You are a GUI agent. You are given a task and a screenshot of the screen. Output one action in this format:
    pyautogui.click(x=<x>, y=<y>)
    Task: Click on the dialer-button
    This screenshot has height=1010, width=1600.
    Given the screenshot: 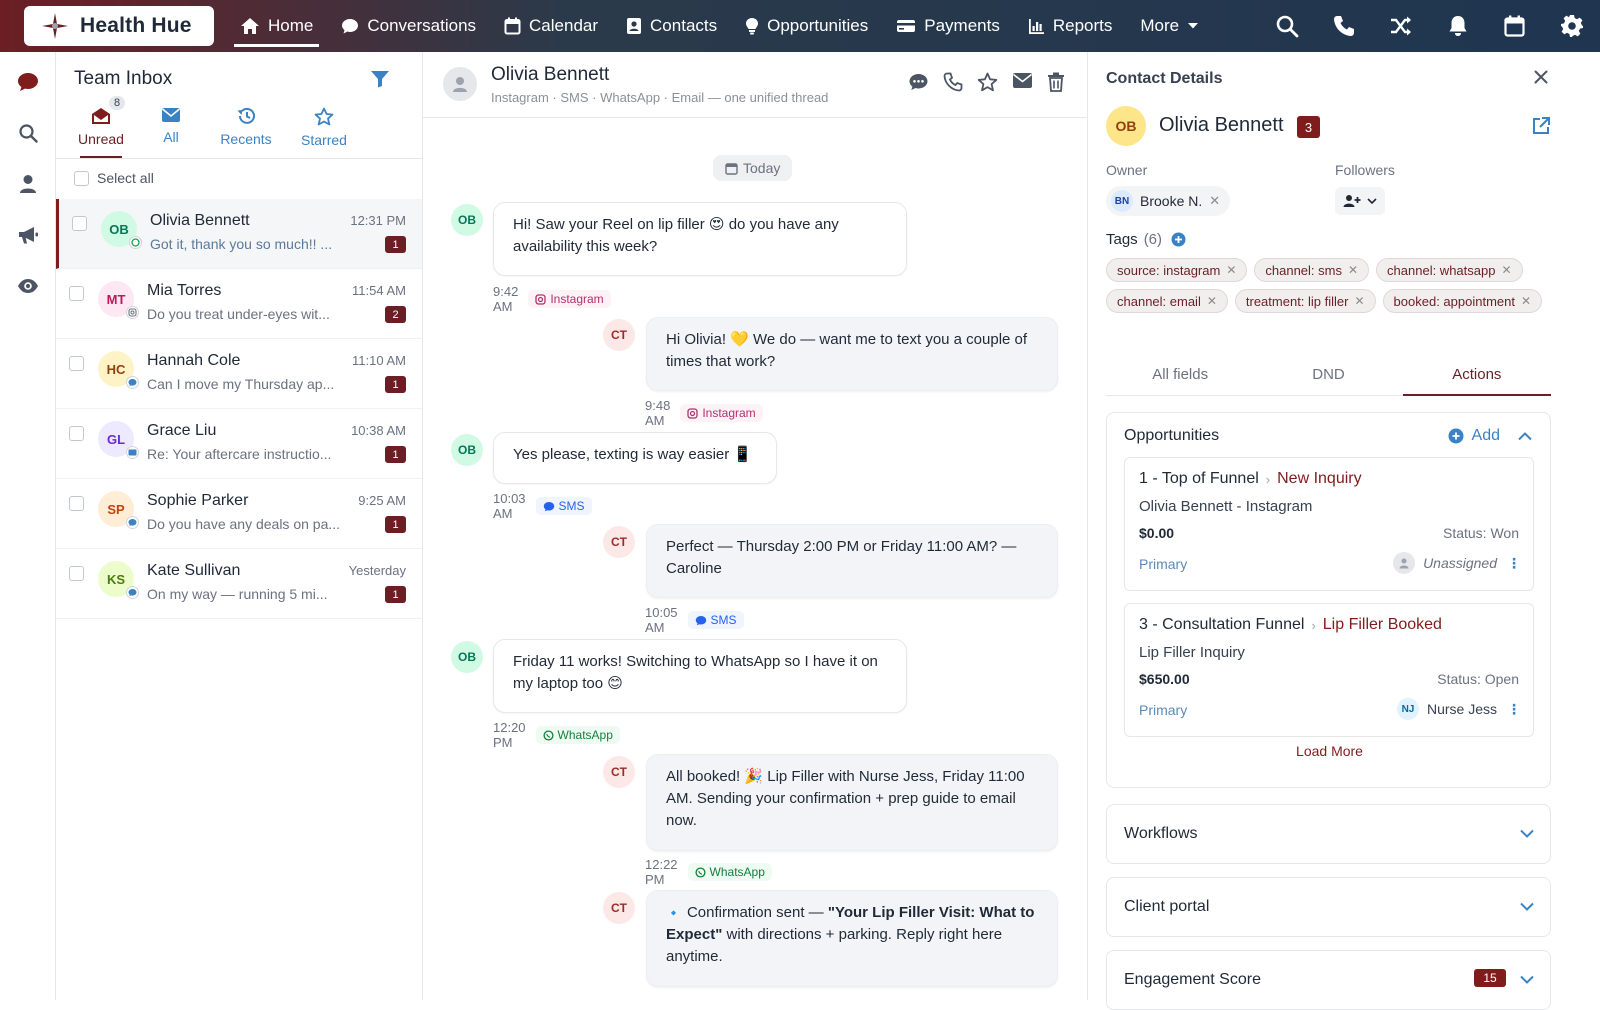 What is the action you would take?
    pyautogui.click(x=1343, y=26)
    